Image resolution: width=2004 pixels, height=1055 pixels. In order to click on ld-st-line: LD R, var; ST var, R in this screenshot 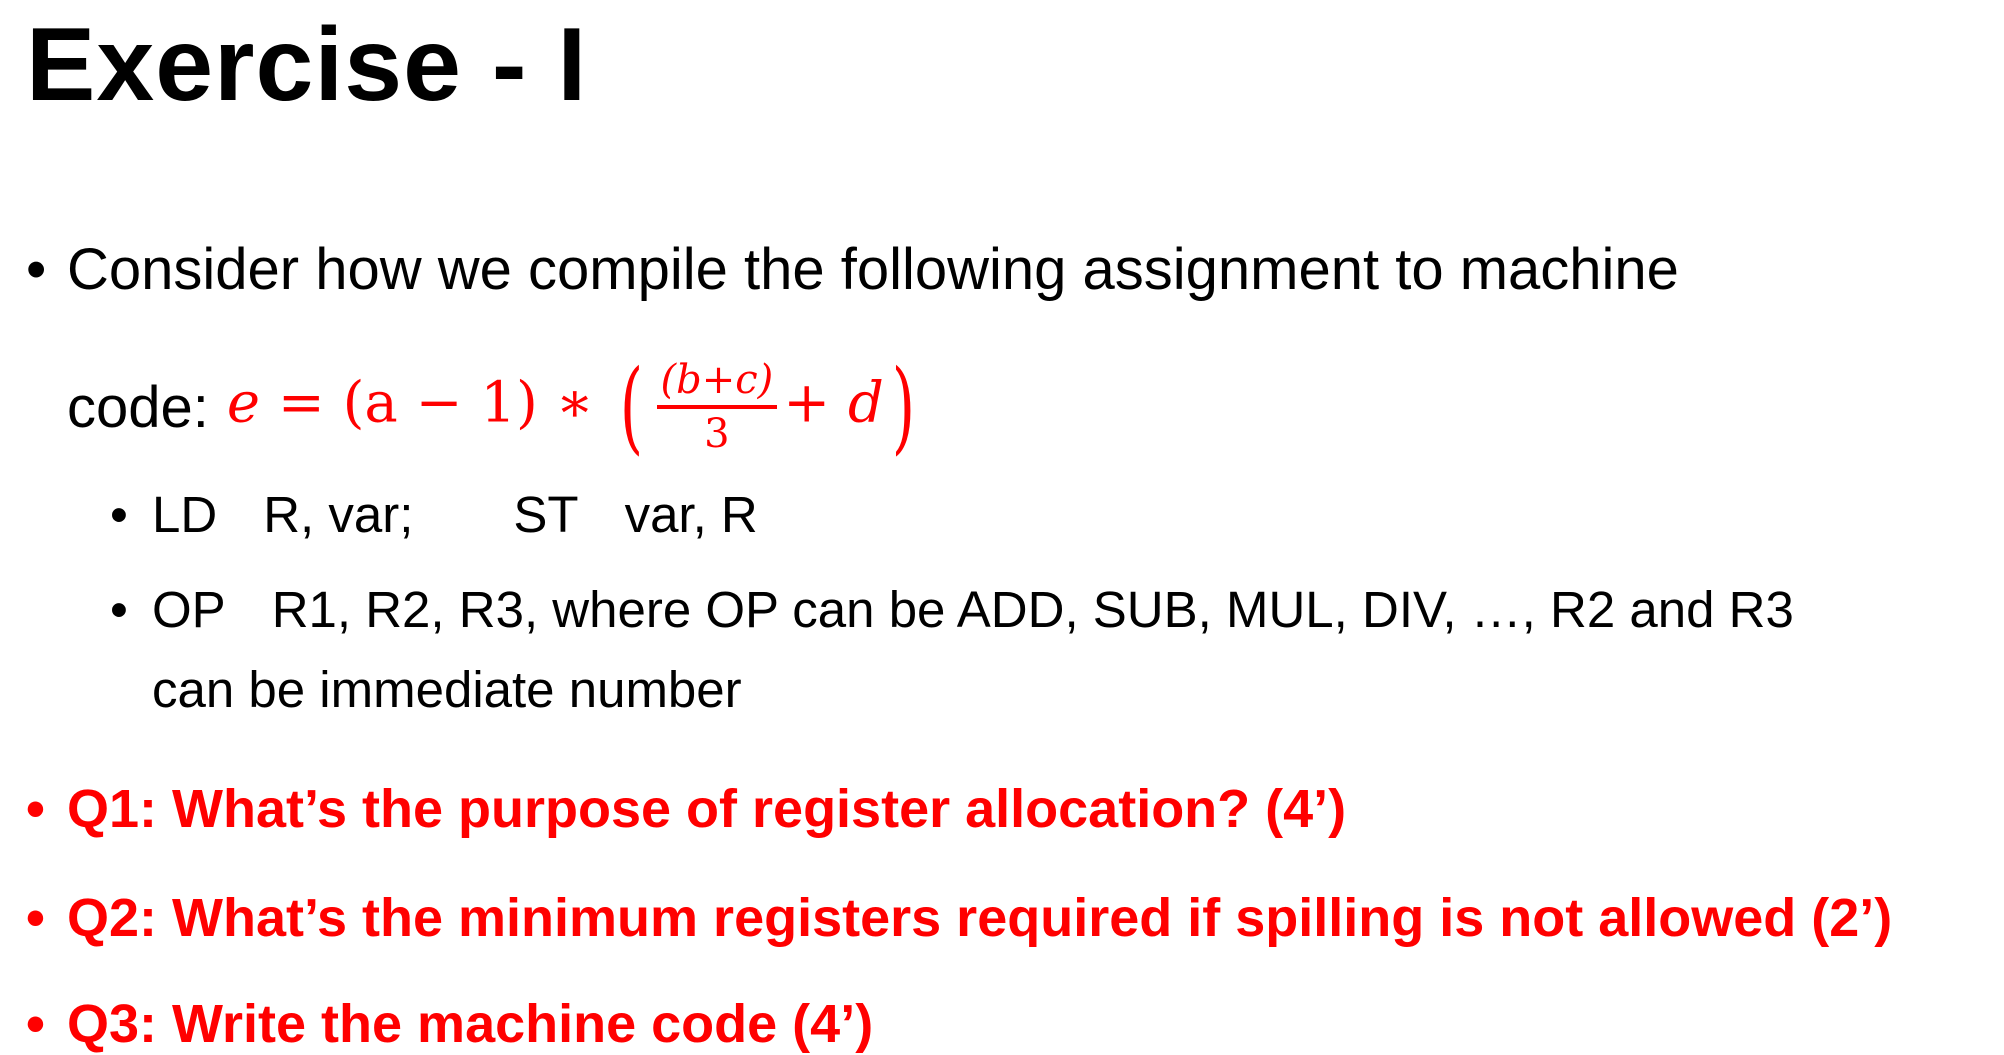, I will do `click(455, 514)`.